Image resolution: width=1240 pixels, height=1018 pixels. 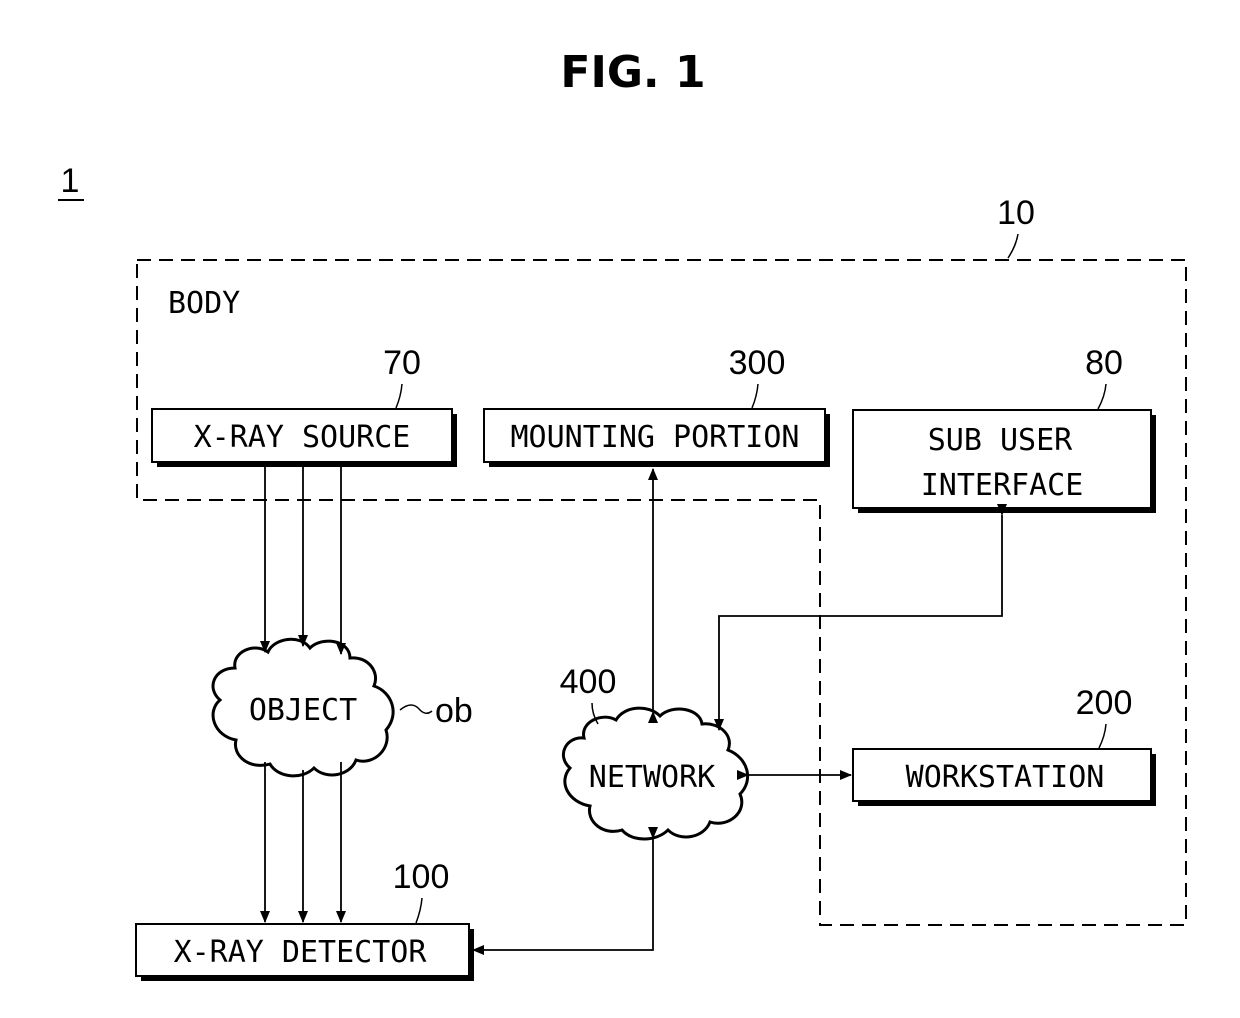 What do you see at coordinates (204, 303) in the screenshot?
I see `body-region-label: BODY` at bounding box center [204, 303].